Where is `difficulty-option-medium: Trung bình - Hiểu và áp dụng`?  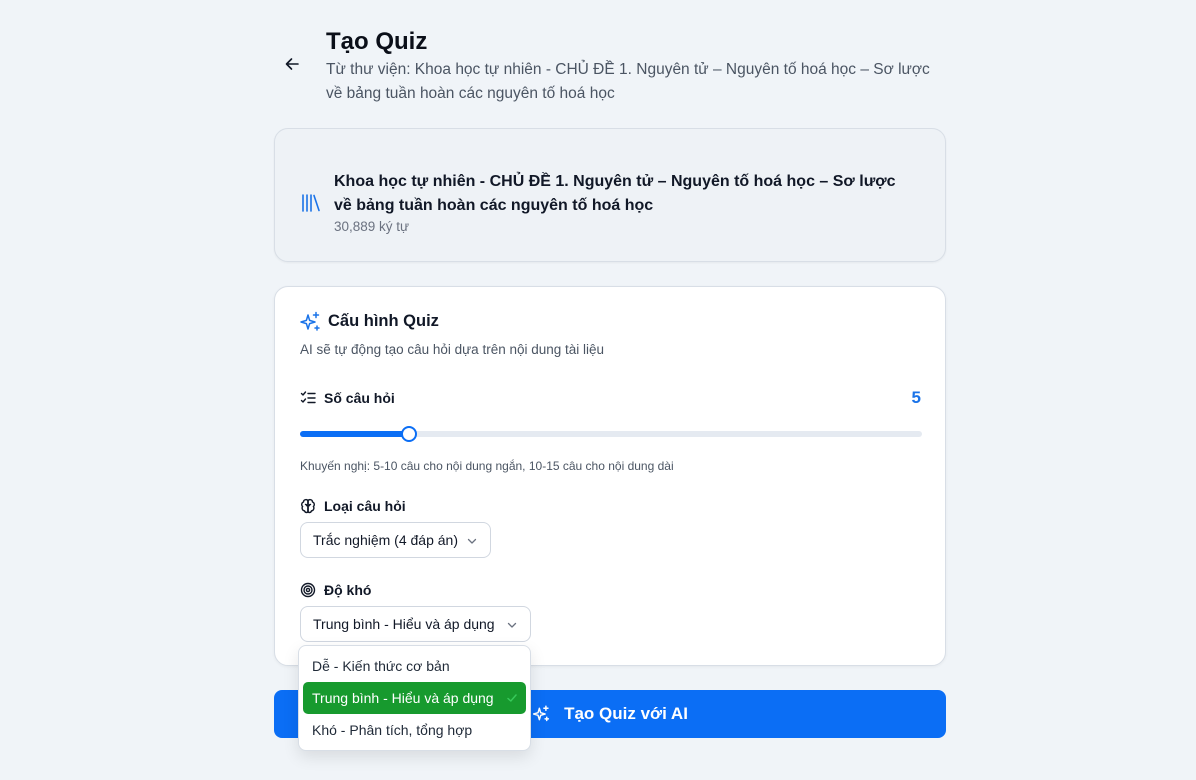
difficulty-option-medium: Trung bình - Hiểu và áp dụng is located at coordinates (414, 698).